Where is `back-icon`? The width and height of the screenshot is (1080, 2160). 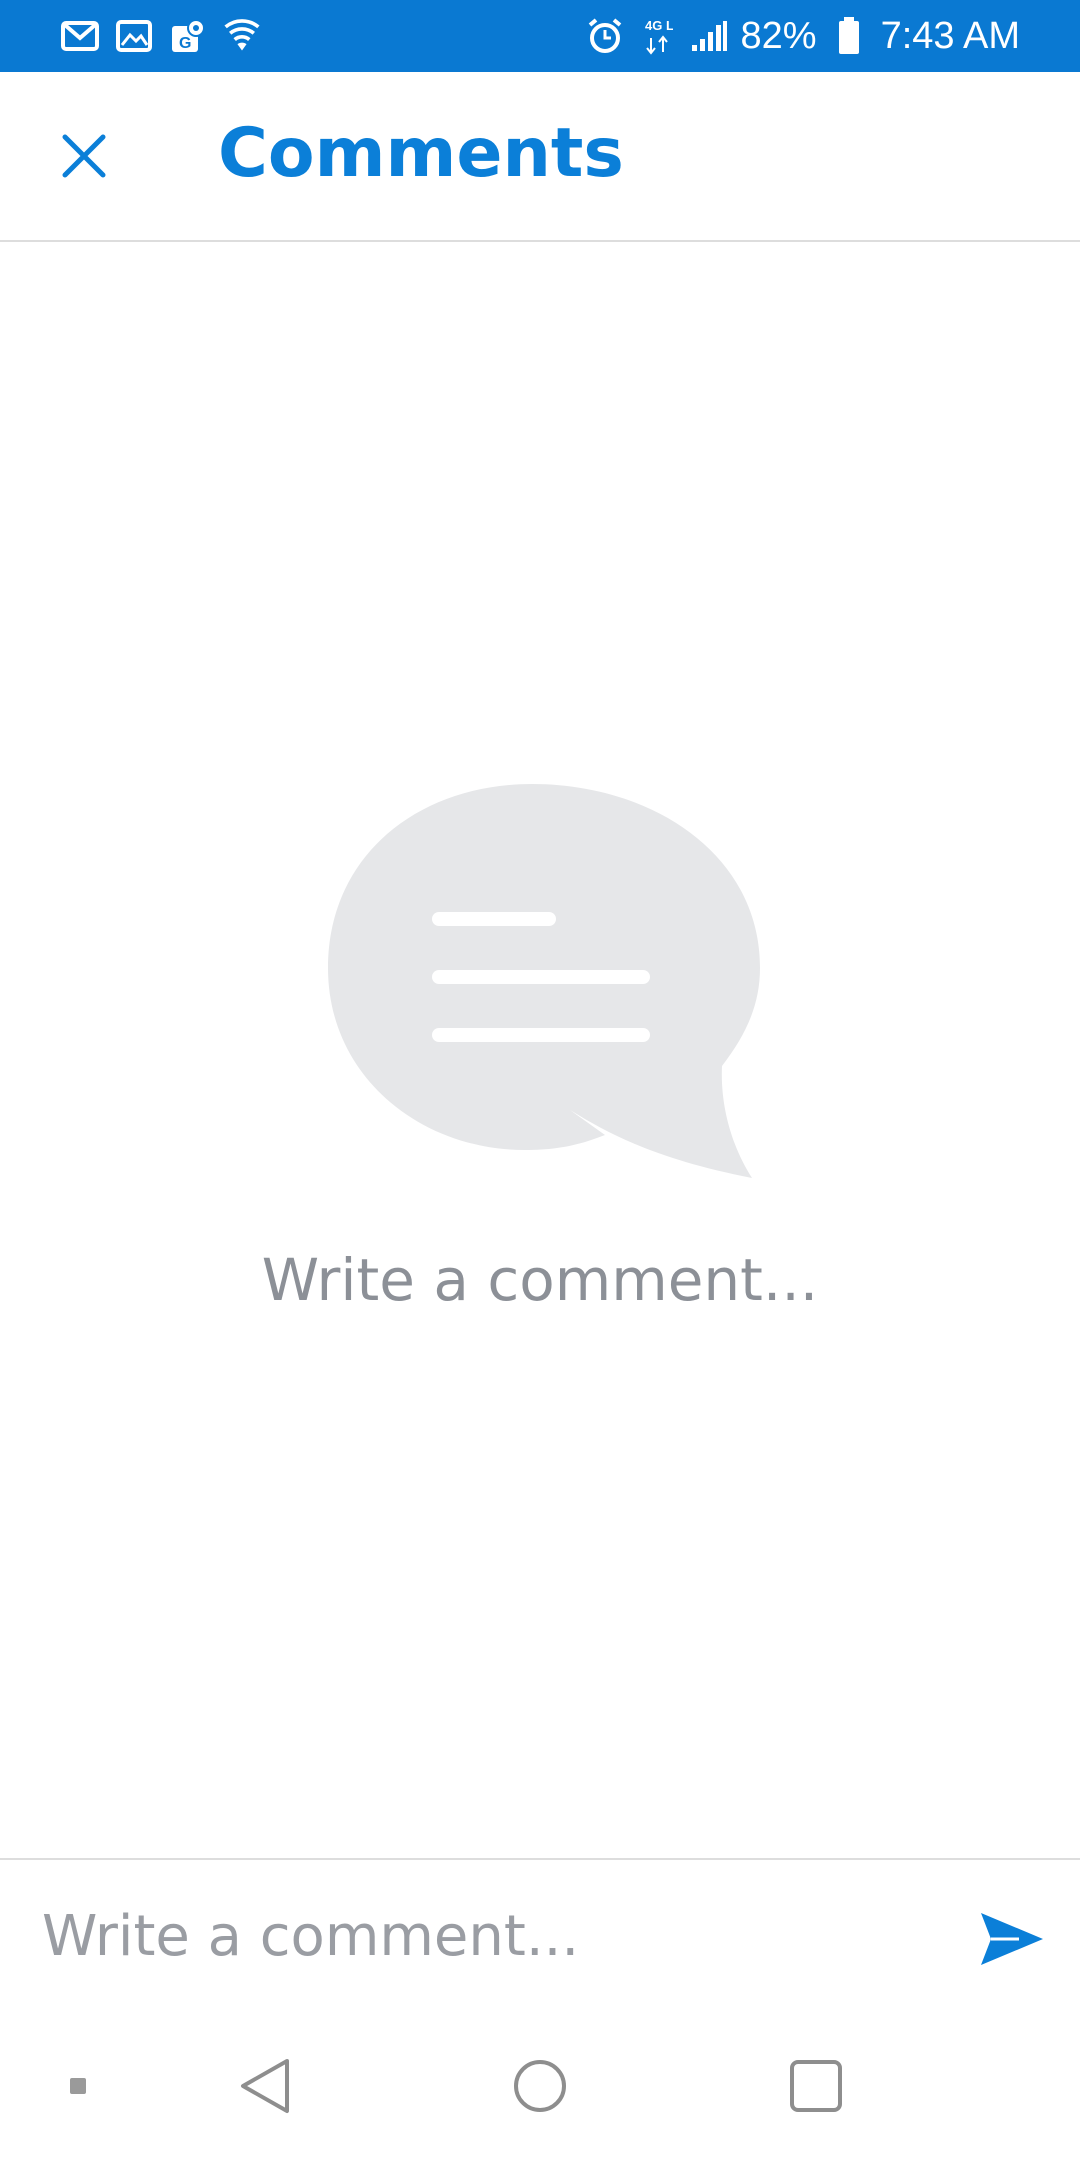
back-icon is located at coordinates (265, 2086).